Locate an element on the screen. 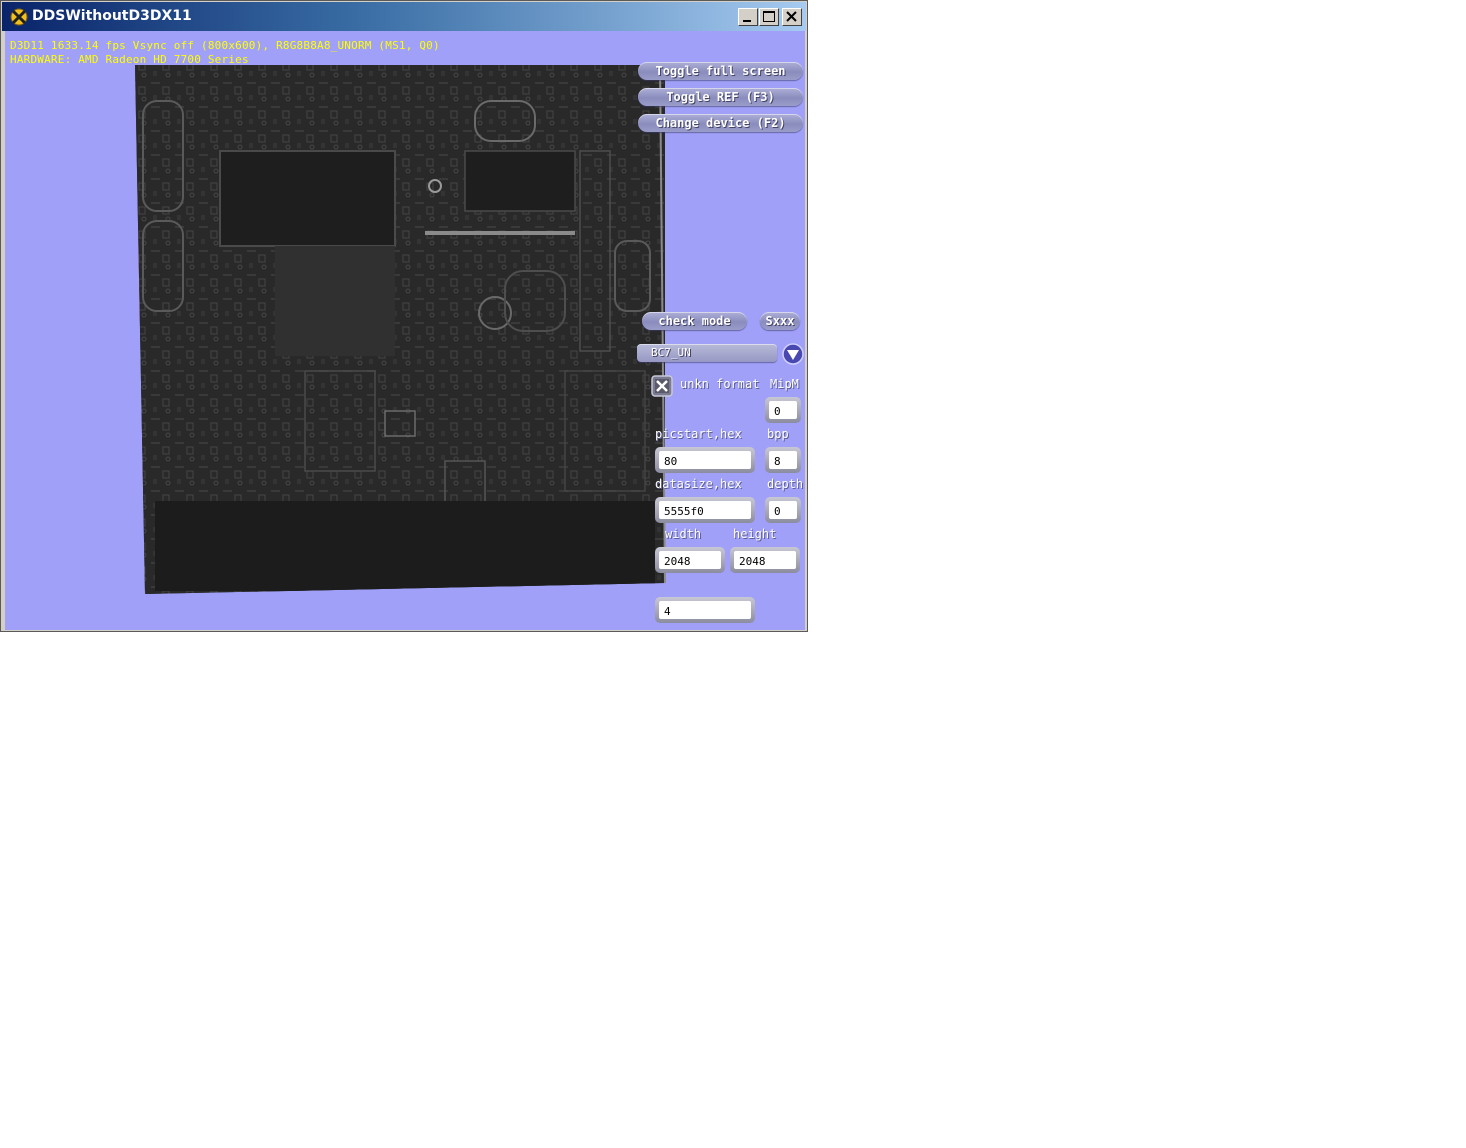 Image resolution: width=1466 pixels, height=1148 pixels. toggle-full-screen-button: Toggle full screen is located at coordinates (720, 71).